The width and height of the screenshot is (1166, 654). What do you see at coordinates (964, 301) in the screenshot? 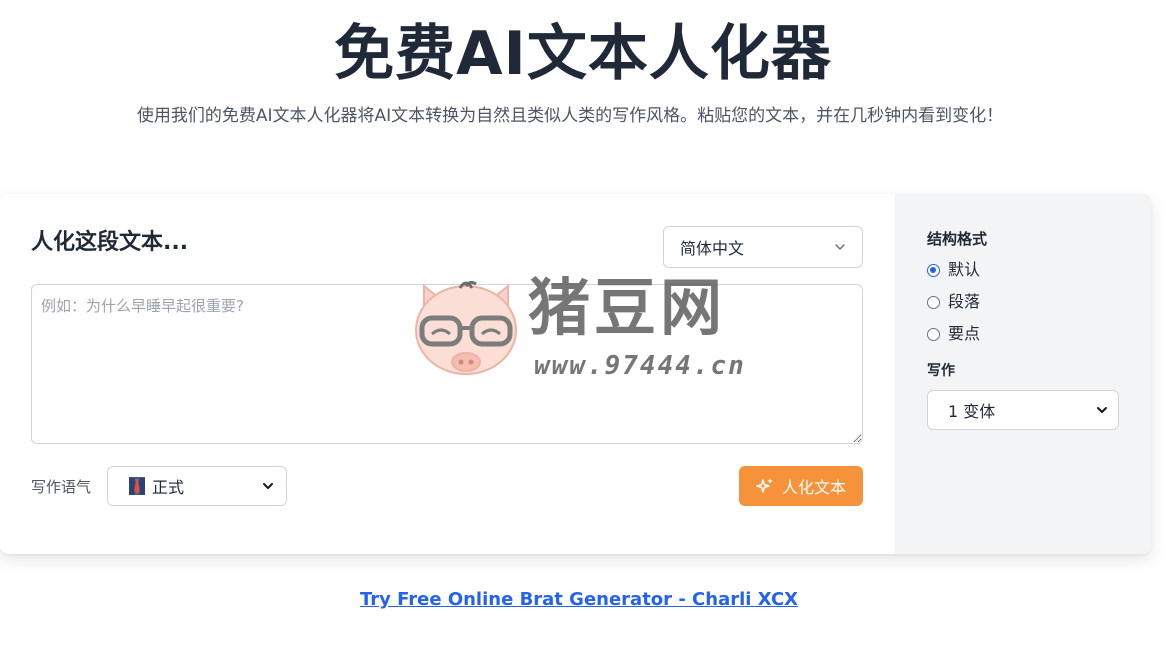
I see `format-option-label: 段落` at bounding box center [964, 301].